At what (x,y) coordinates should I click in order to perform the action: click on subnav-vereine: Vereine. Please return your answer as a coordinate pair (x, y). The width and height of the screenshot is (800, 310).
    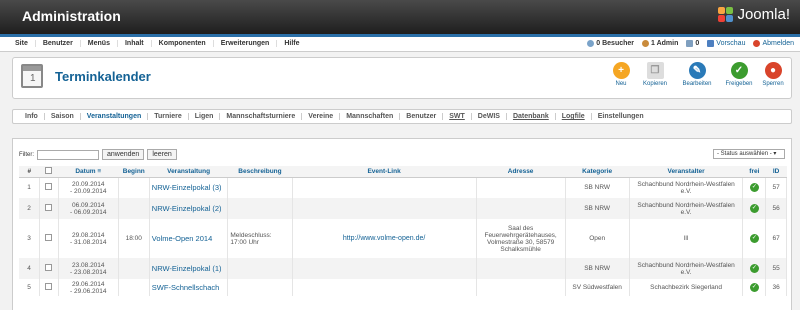
    Looking at the image, I should click on (321, 116).